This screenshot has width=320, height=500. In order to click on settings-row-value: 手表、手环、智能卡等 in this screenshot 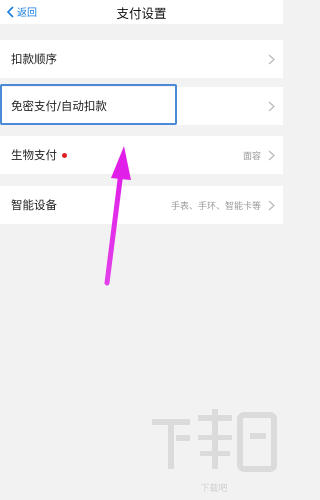, I will do `click(215, 206)`.